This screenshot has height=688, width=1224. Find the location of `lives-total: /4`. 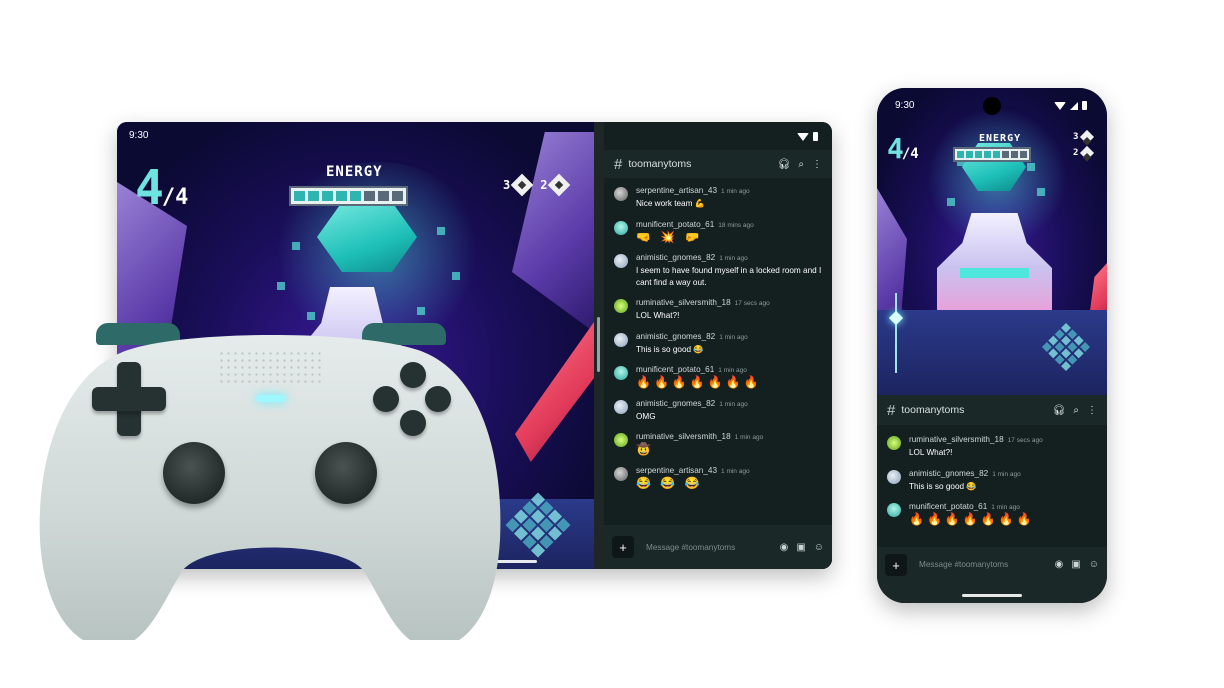

lives-total: /4 is located at coordinates (175, 197).